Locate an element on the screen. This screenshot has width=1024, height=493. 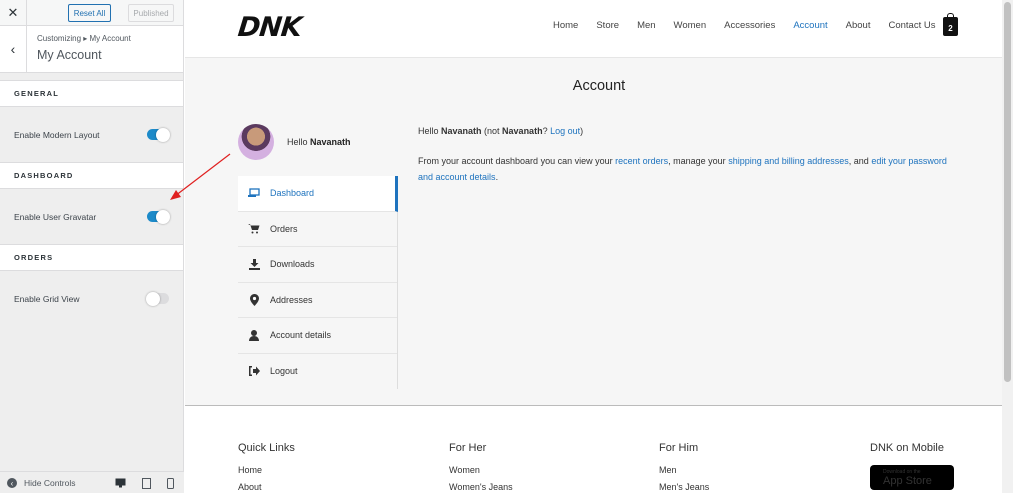
manage-text: , manage your is located at coordinates (698, 160).